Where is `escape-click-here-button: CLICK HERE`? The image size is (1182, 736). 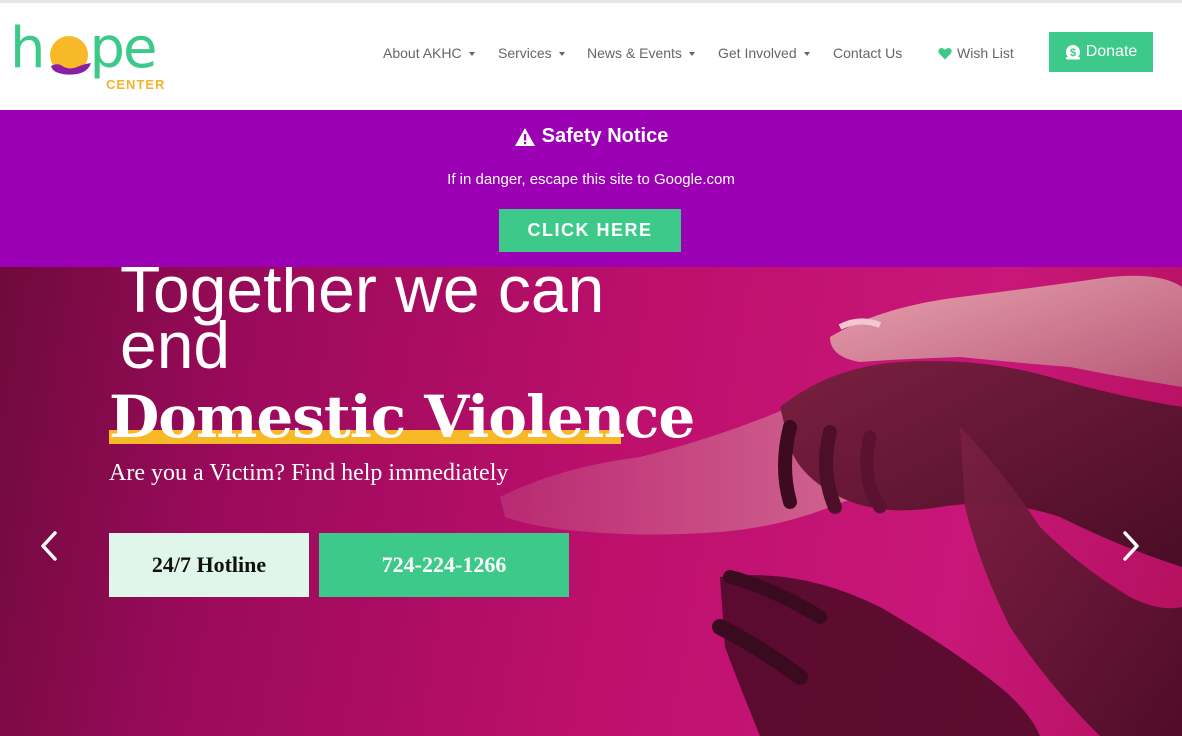
escape-click-here-button: CLICK HERE is located at coordinates (590, 230).